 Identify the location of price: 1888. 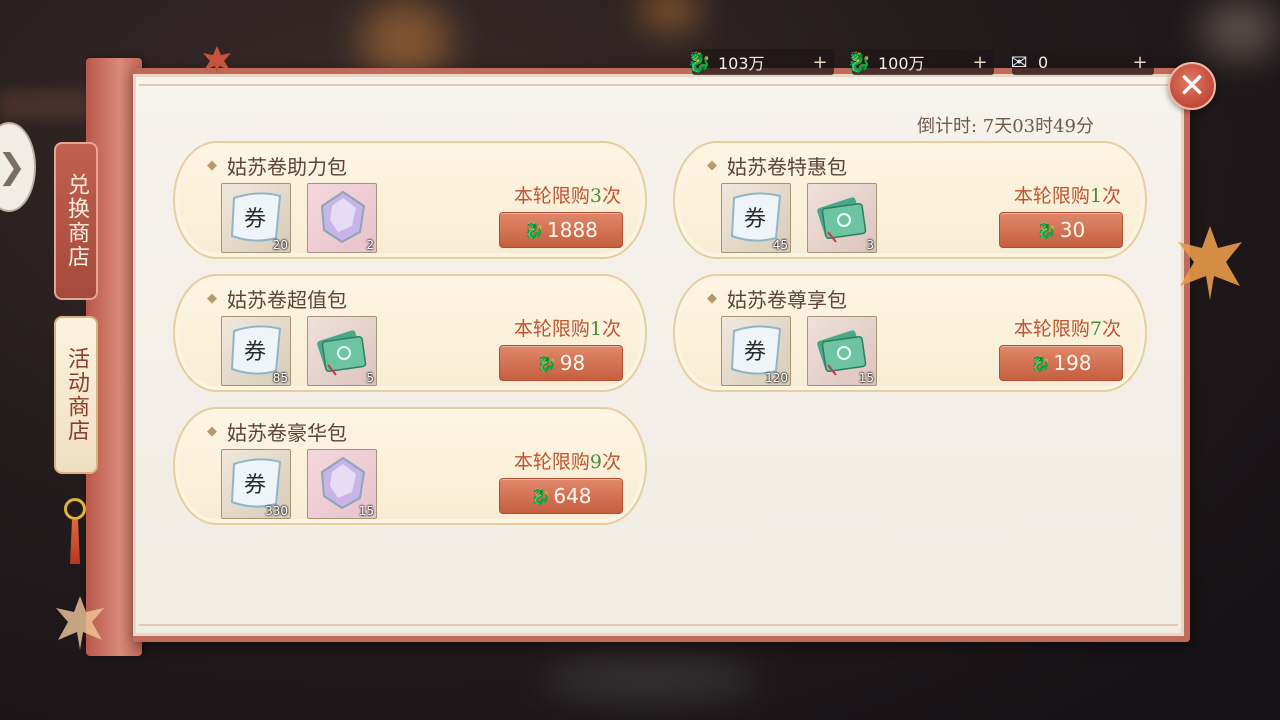
(572, 230).